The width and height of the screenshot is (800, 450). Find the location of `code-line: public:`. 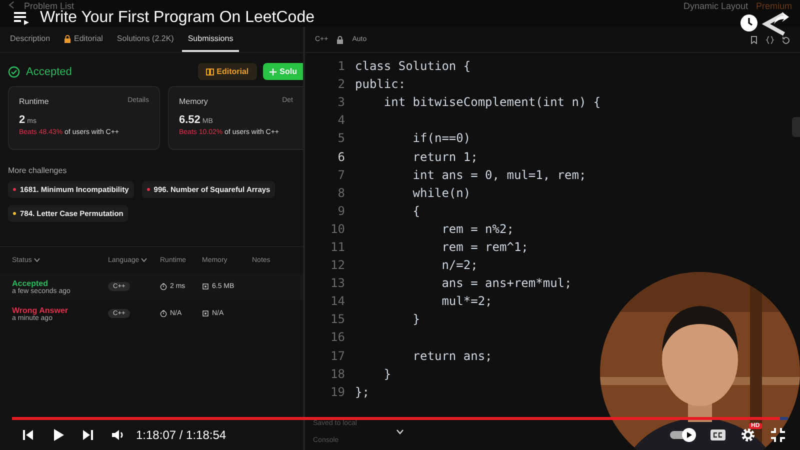

code-line: public: is located at coordinates (380, 84).